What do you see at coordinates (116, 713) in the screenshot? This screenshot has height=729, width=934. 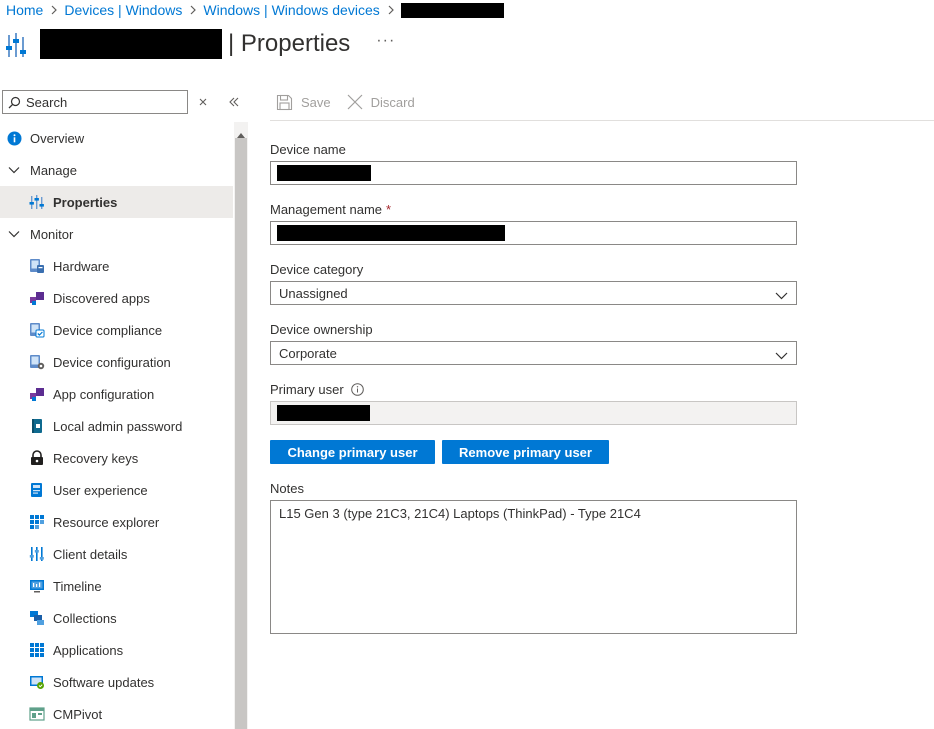 I see `sidebar-item-cmpivot: CMPivot` at bounding box center [116, 713].